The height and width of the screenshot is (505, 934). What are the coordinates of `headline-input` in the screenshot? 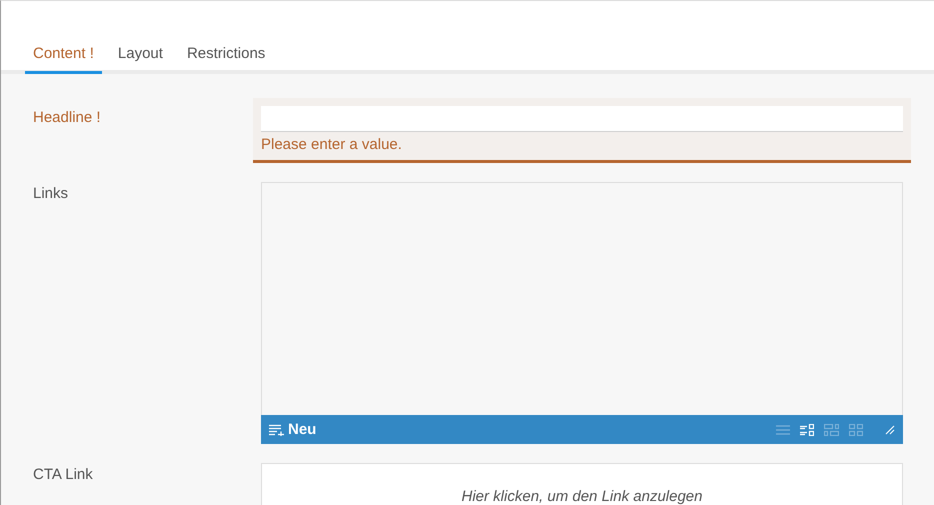 It's located at (582, 119).